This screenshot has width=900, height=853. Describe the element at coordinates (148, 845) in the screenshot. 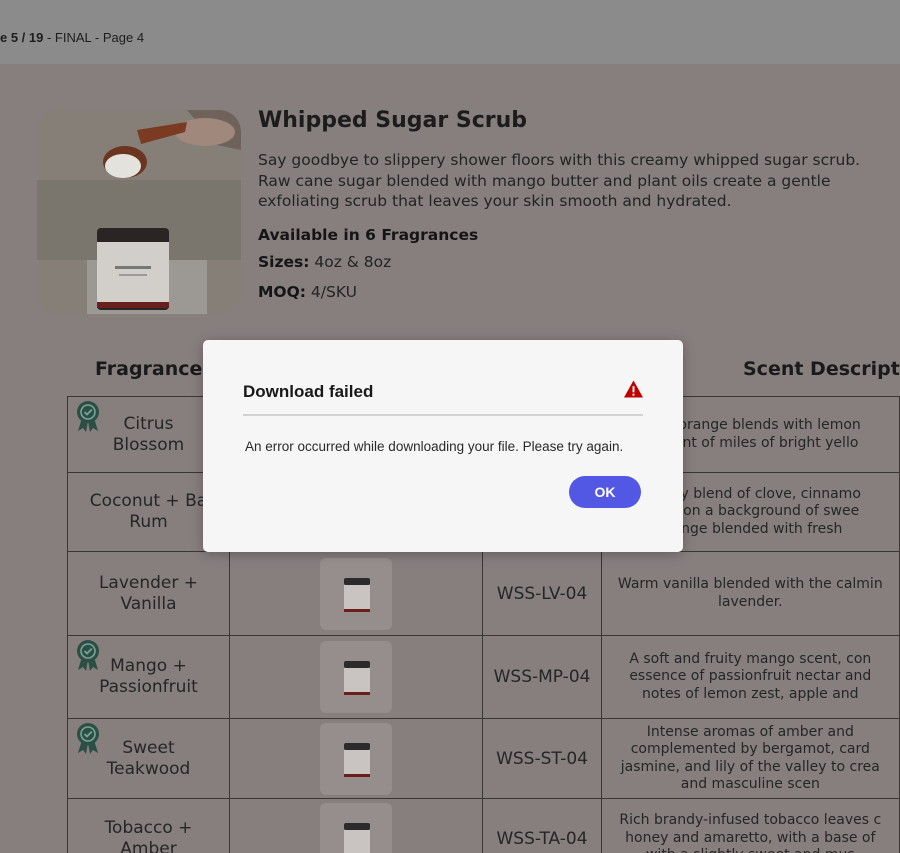

I see `fragrance-name-line: Amber` at that location.